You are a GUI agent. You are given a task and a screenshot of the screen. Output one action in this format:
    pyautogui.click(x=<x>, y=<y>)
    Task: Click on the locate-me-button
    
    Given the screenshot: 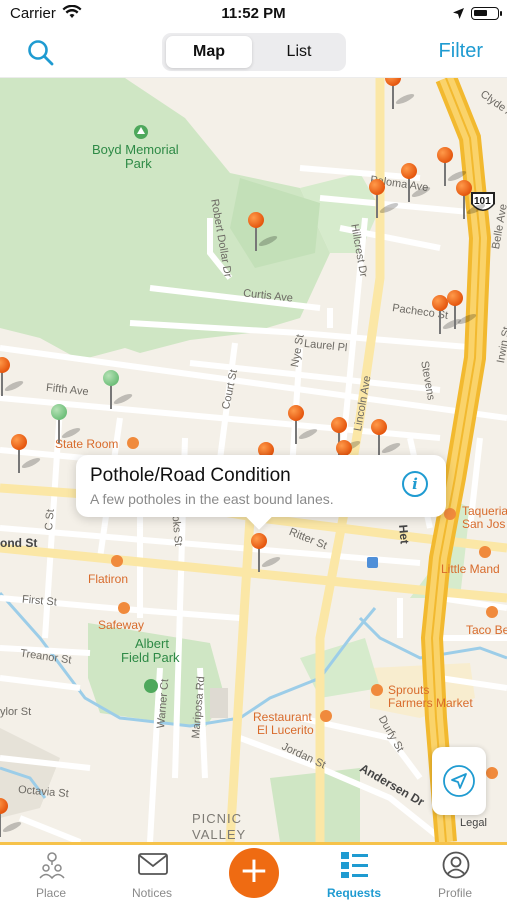 What is the action you would take?
    pyautogui.click(x=459, y=781)
    